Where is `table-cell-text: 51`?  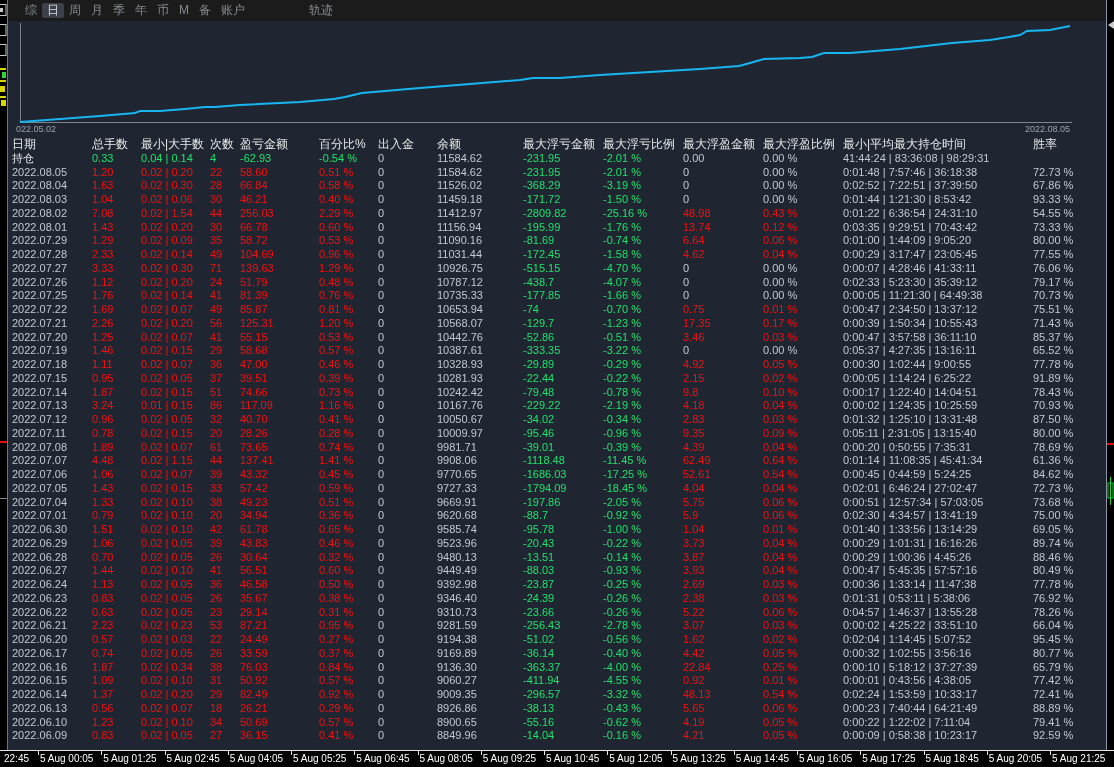 table-cell-text: 51 is located at coordinates (217, 392).